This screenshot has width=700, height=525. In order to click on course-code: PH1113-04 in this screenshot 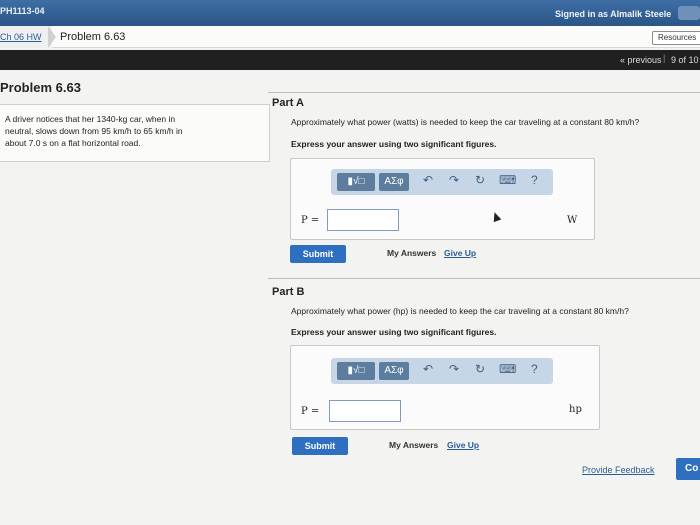, I will do `click(22, 11)`.